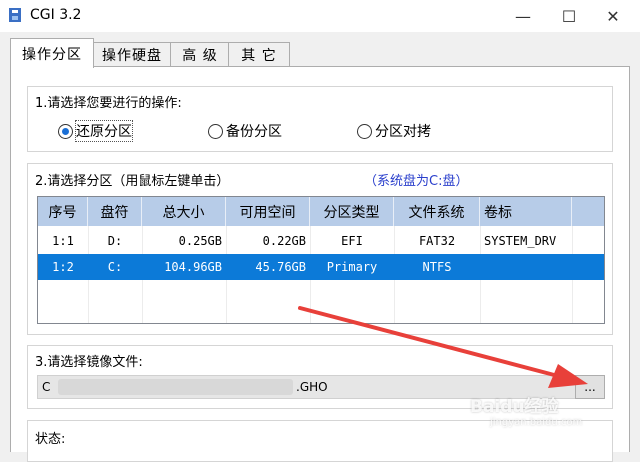 This screenshot has width=640, height=462. I want to click on tab-partition: 操作分区, so click(52, 53).